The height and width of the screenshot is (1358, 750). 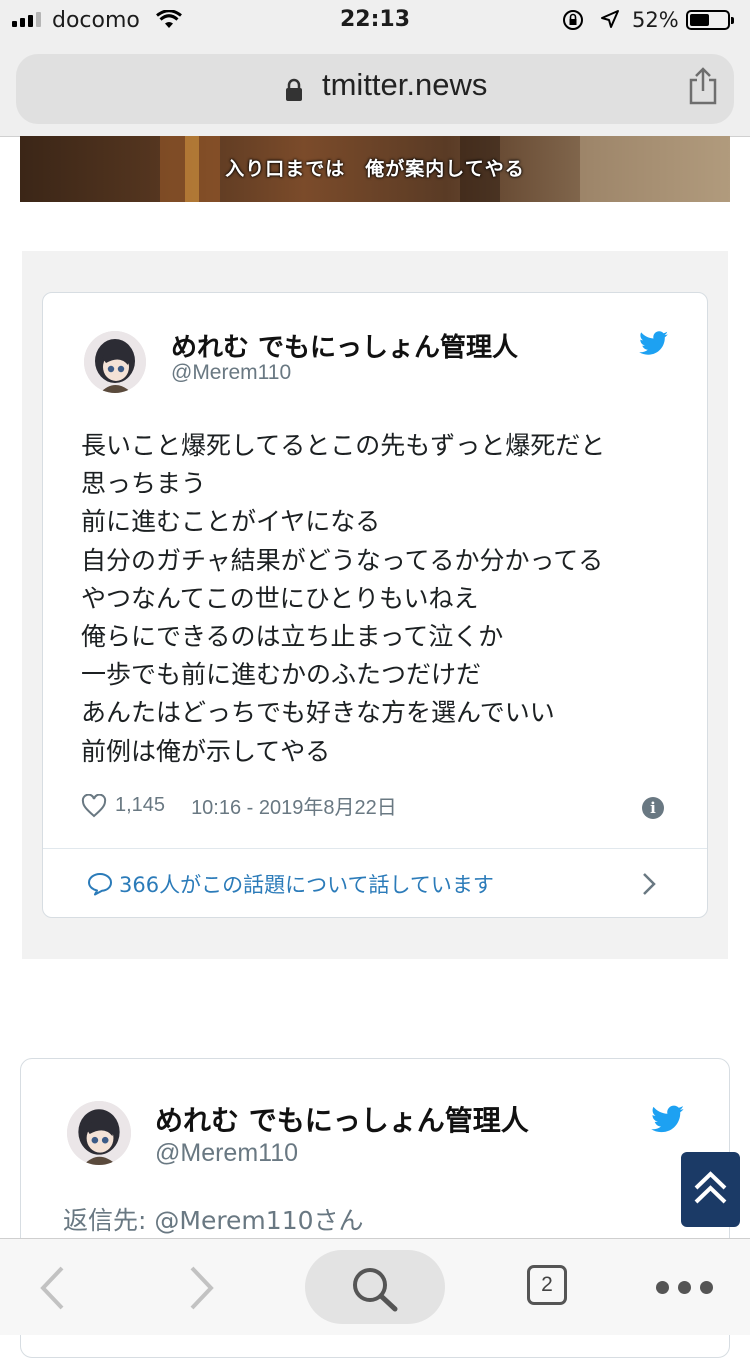 I want to click on tweet-line: 長いこと爆死してるとこの先もずっと爆死だと, so click(x=343, y=445).